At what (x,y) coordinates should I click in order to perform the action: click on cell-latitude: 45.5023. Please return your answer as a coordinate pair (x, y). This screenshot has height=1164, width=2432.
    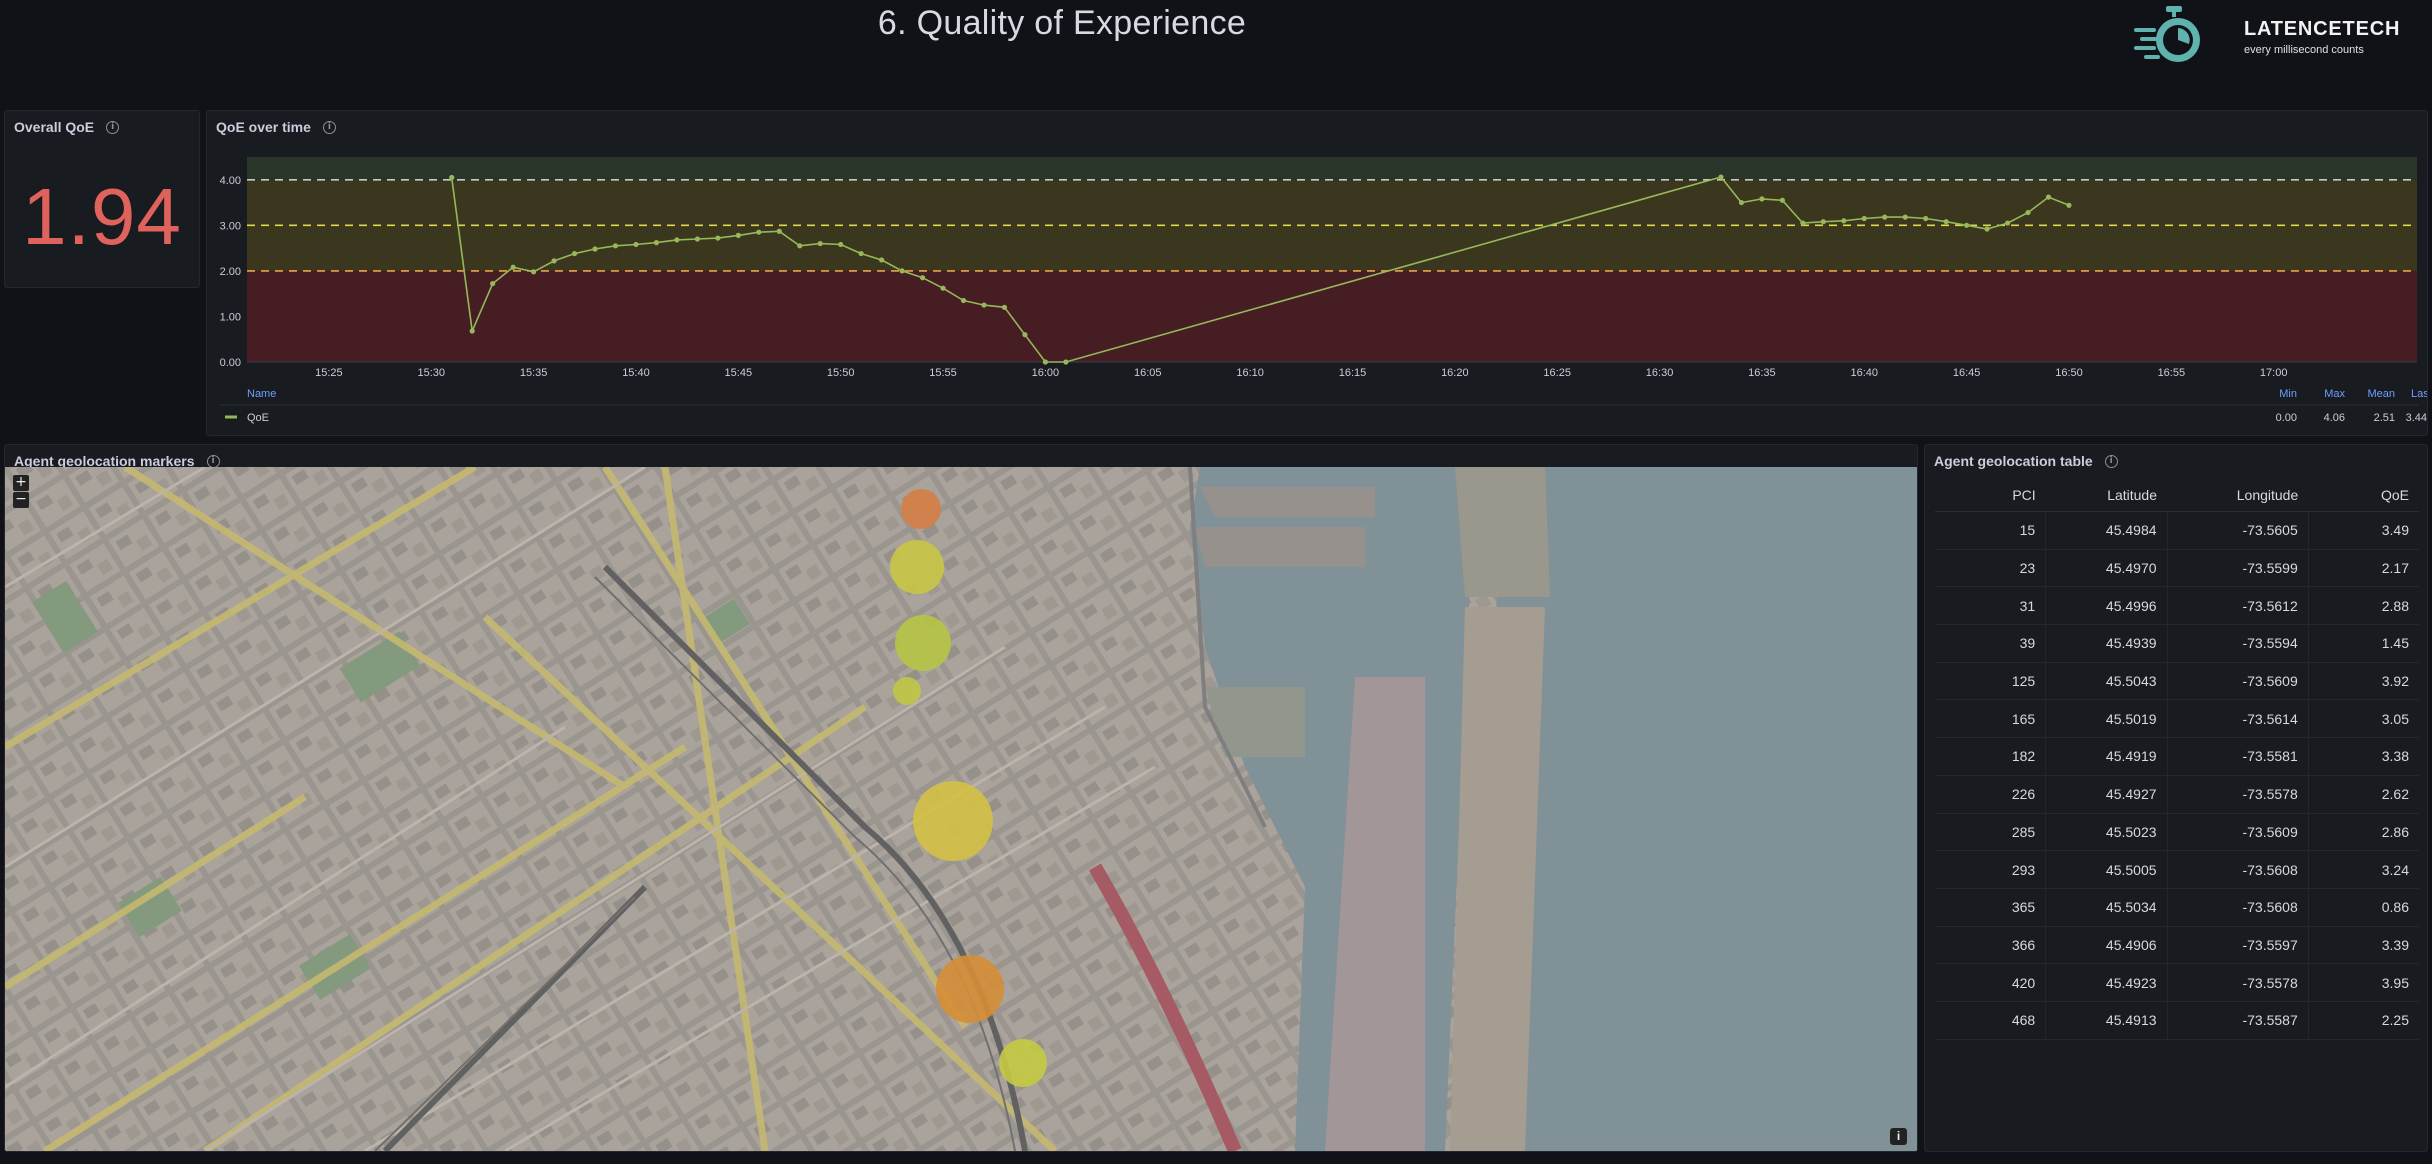
    Looking at the image, I should click on (2106, 832).